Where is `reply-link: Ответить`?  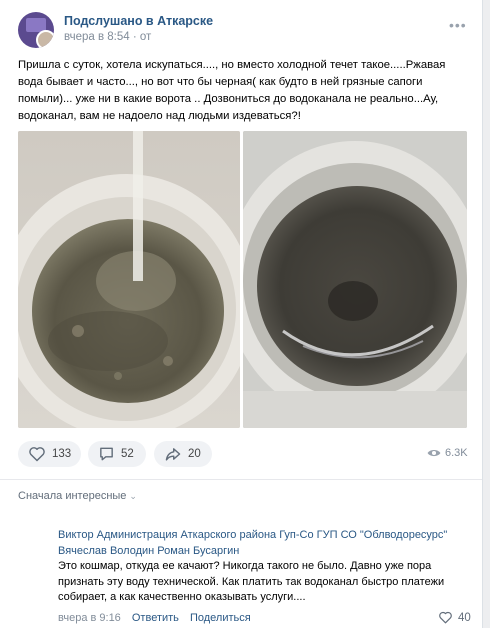
reply-link: Ответить is located at coordinates (155, 618).